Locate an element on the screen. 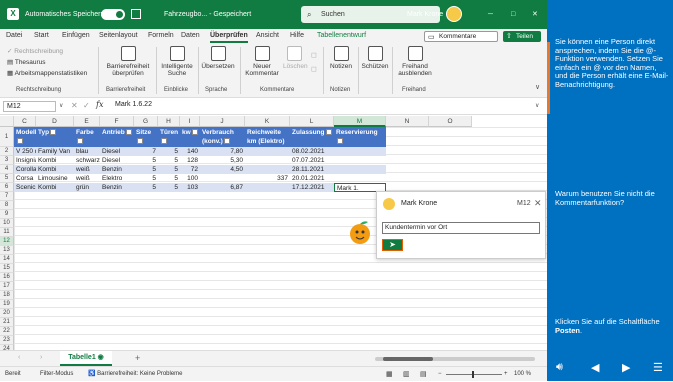  column-header: C is located at coordinates (25, 121).